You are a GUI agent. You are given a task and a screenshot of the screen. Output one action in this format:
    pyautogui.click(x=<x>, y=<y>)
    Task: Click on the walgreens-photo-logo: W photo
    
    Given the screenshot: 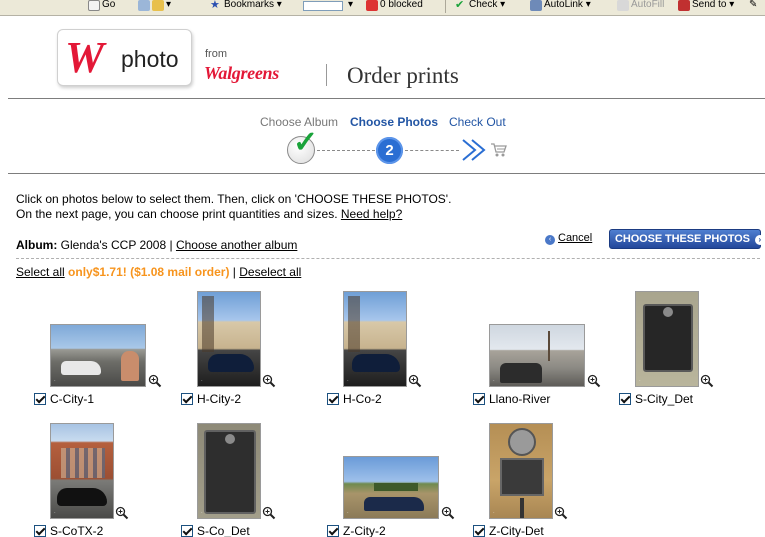 What is the action you would take?
    pyautogui.click(x=124, y=57)
    